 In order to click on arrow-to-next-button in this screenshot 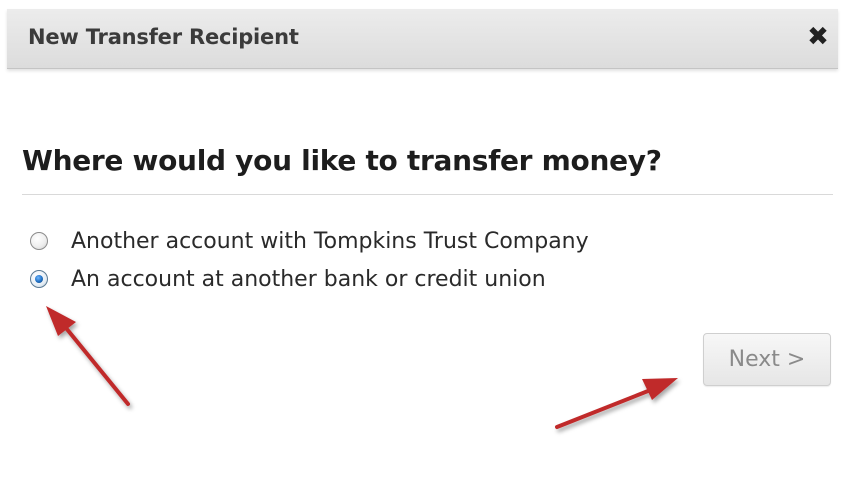, I will do `click(616, 403)`.